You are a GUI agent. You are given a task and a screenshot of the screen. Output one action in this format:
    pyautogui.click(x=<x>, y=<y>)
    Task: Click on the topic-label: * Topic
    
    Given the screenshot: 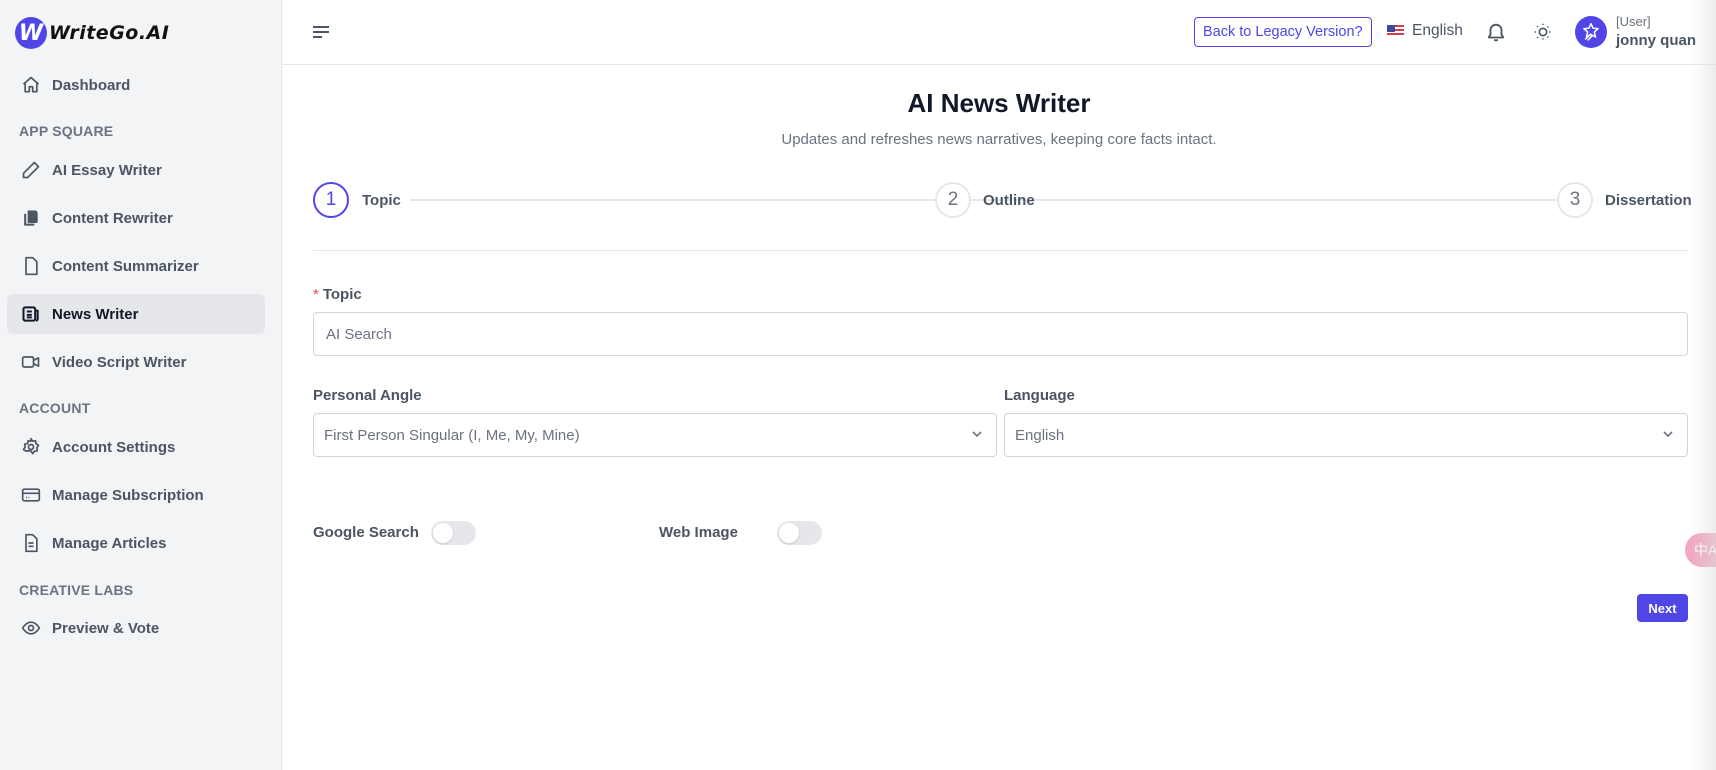 What is the action you would take?
    pyautogui.click(x=337, y=294)
    